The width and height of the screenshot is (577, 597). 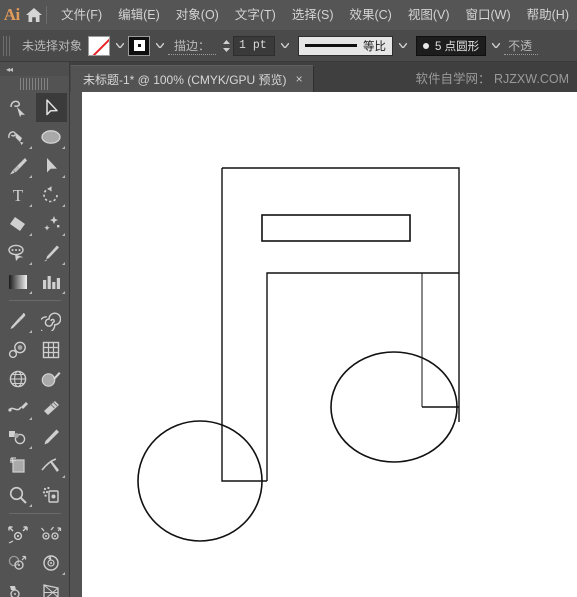 What do you see at coordinates (18, 252) in the screenshot?
I see `lasso-tool` at bounding box center [18, 252].